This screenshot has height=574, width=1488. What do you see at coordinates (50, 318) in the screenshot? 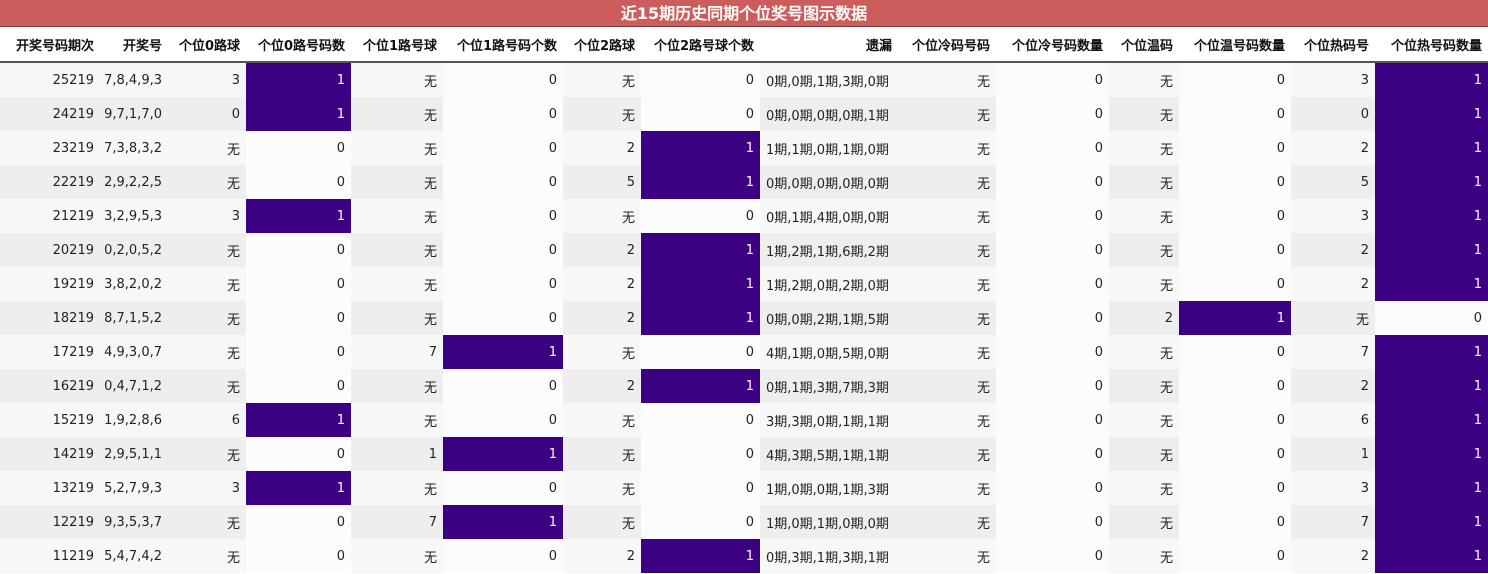
I see `issue-cell: 18219` at bounding box center [50, 318].